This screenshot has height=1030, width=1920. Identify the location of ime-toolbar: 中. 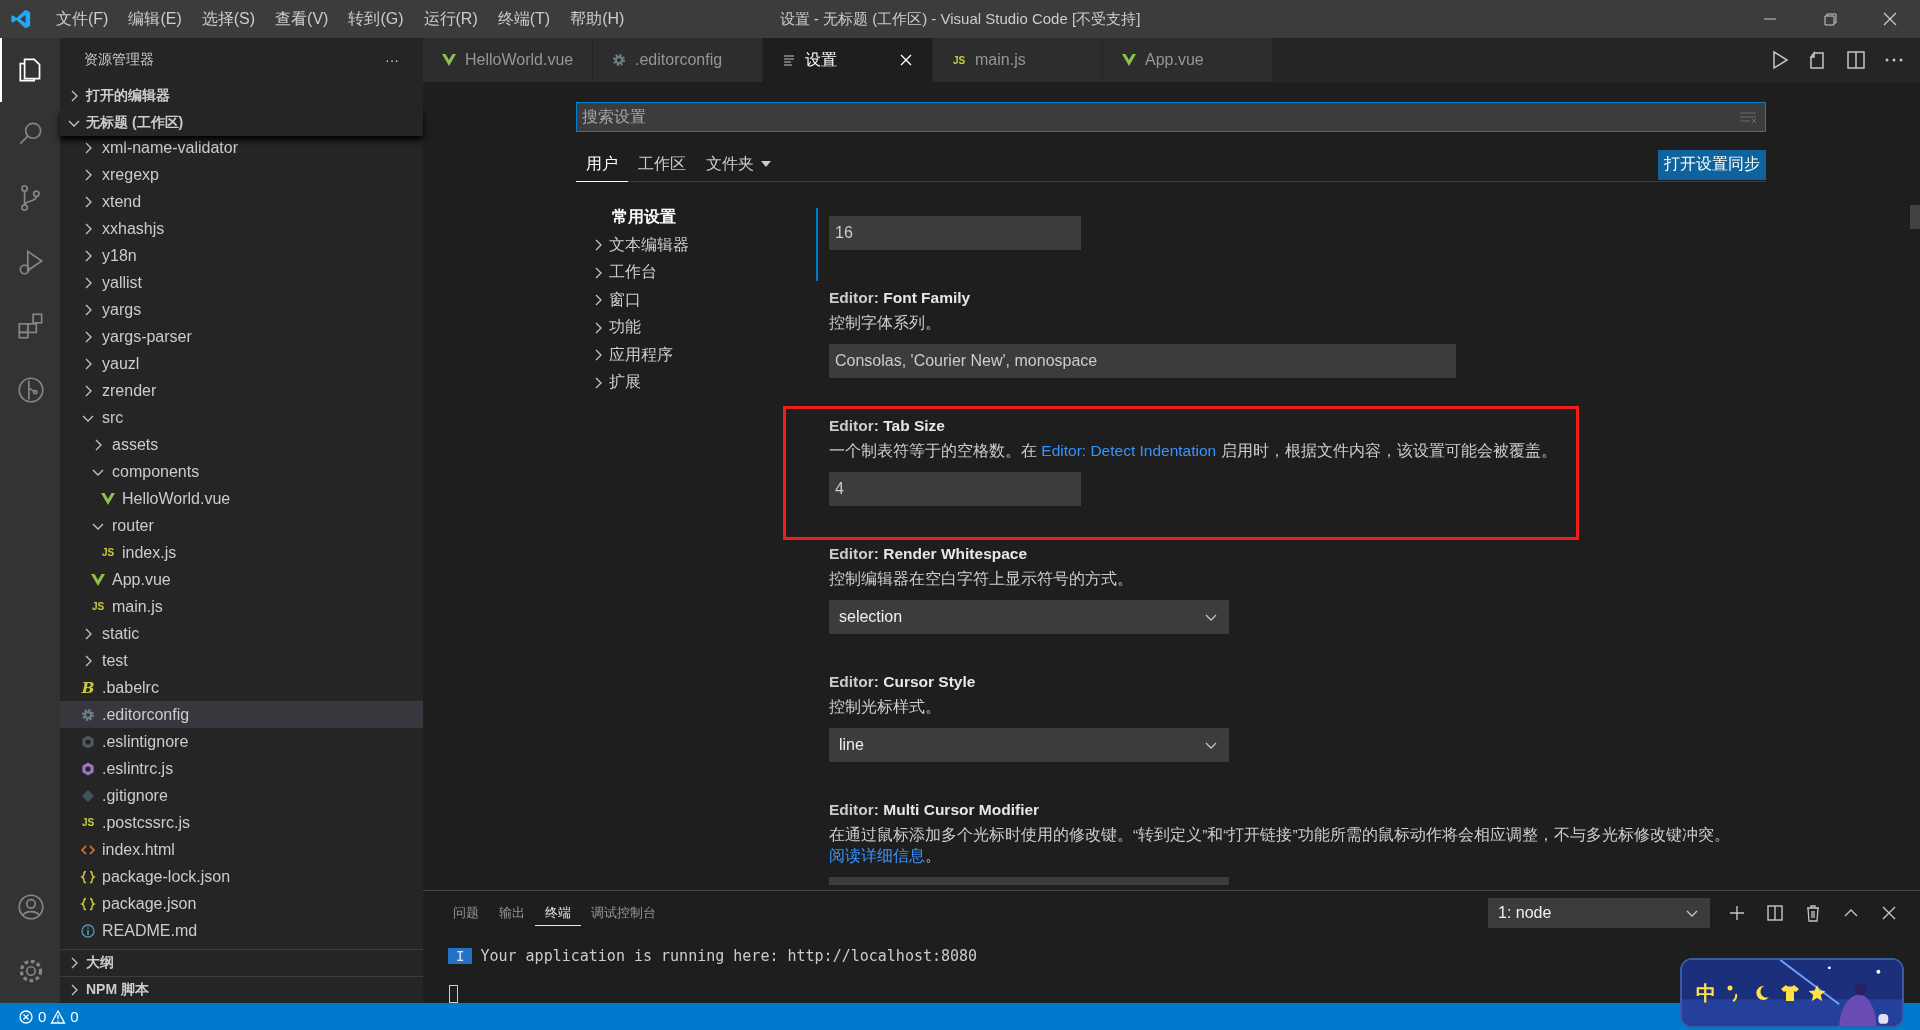
(1792, 993).